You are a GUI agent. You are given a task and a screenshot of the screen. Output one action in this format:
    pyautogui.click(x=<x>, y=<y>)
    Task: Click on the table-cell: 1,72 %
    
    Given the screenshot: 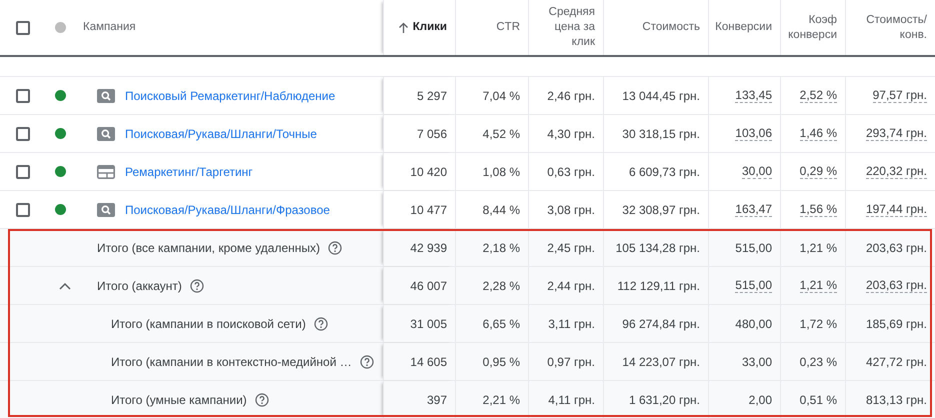 What is the action you would take?
    pyautogui.click(x=818, y=323)
    